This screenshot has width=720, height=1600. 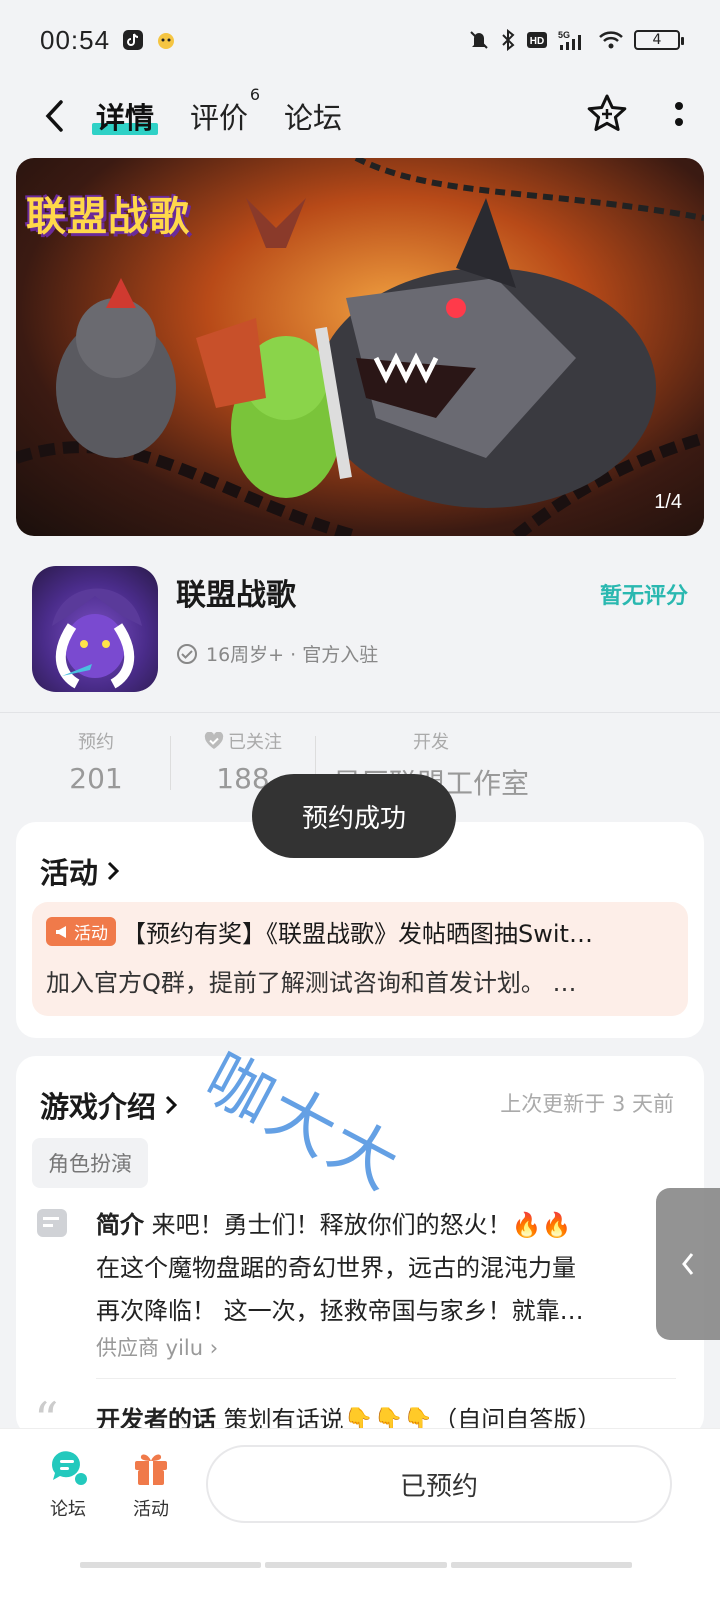 I want to click on description-icon, so click(x=52, y=1225).